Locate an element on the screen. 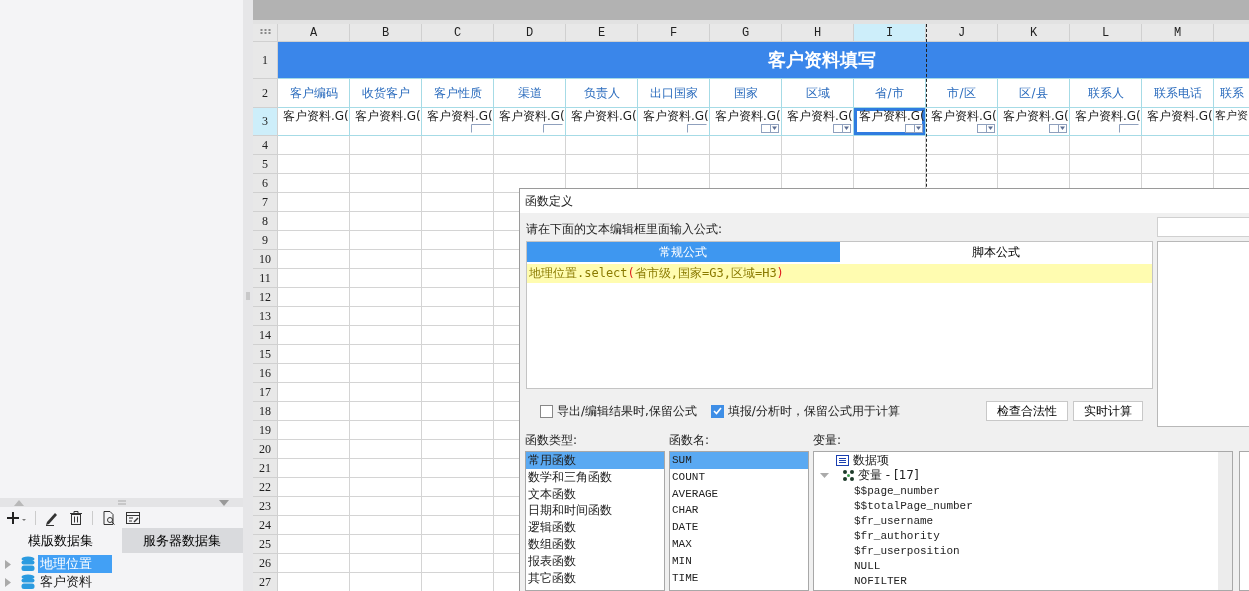 The image size is (1249, 591). row-number: 11 is located at coordinates (265, 278).